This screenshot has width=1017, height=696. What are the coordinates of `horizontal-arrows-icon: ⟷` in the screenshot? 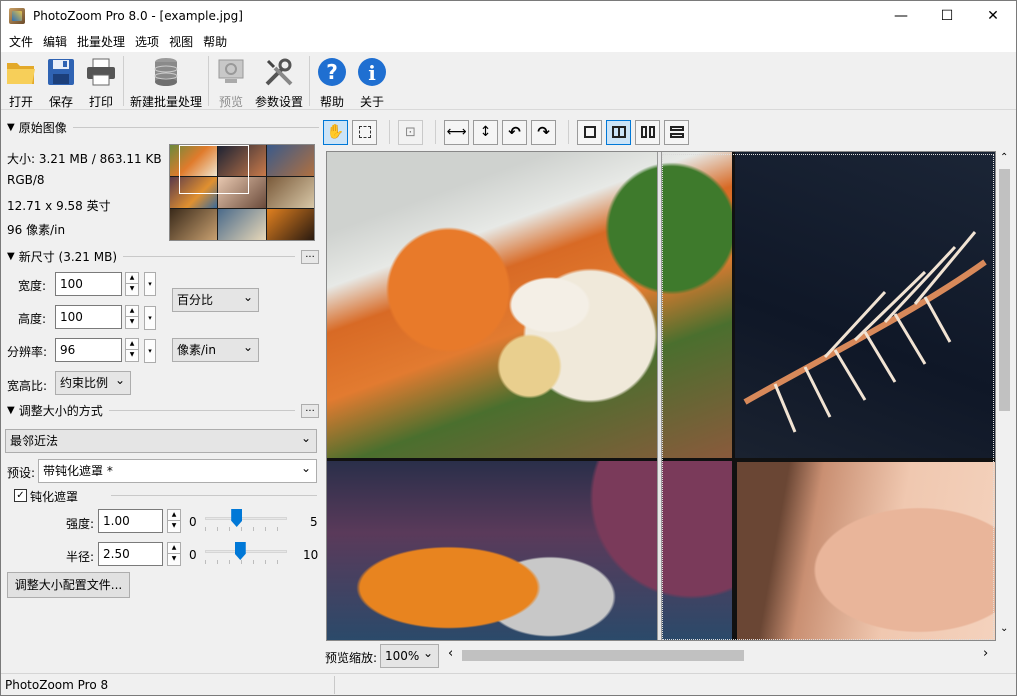 It's located at (456, 132).